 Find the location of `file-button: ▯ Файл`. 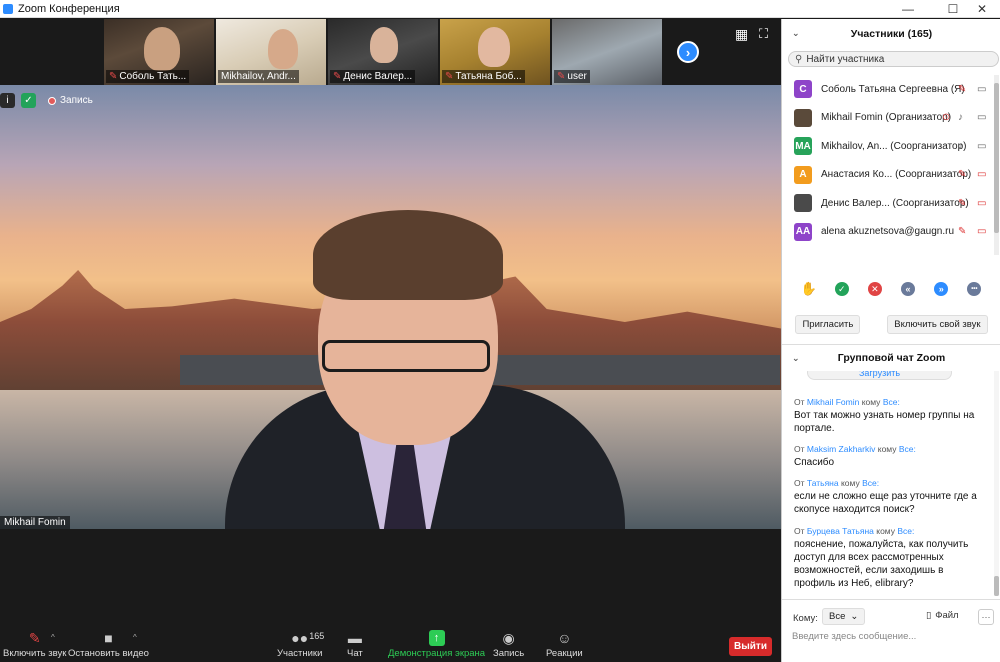

file-button: ▯ Файл is located at coordinates (942, 615).